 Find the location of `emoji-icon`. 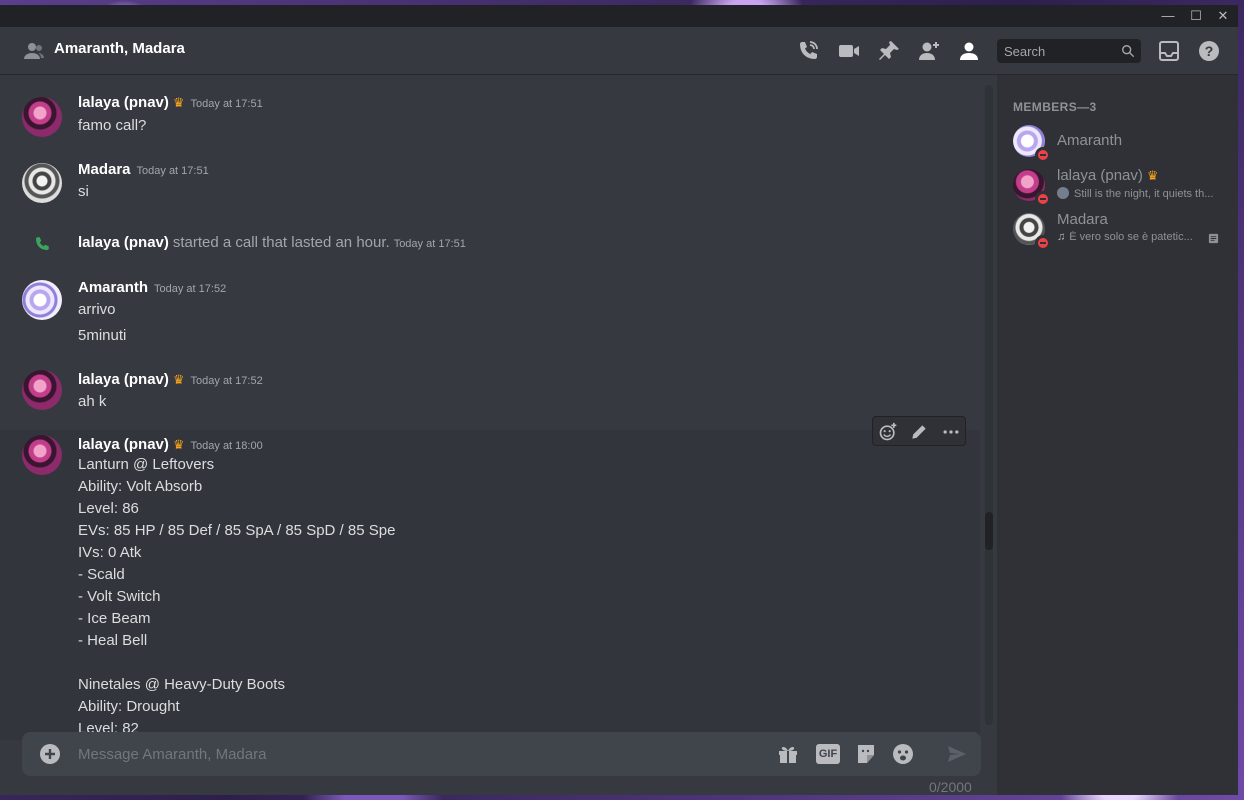

emoji-icon is located at coordinates (903, 754).